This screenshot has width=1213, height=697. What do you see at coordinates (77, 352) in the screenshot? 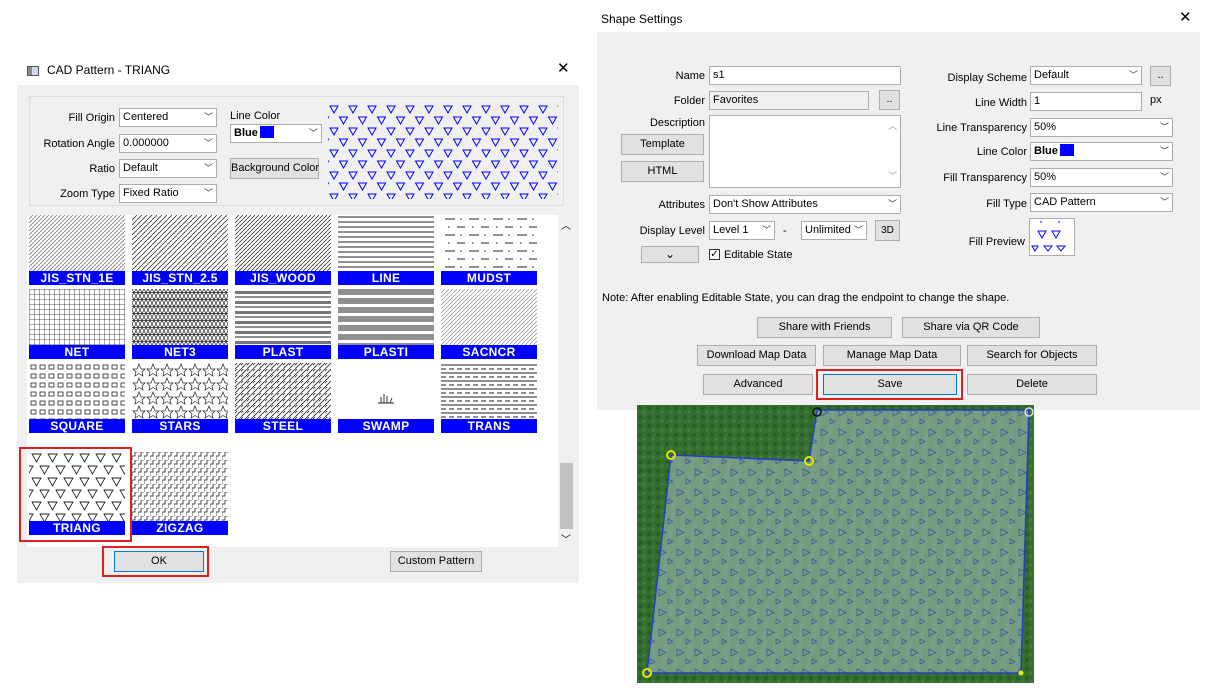
I see `pattern-label: NET` at bounding box center [77, 352].